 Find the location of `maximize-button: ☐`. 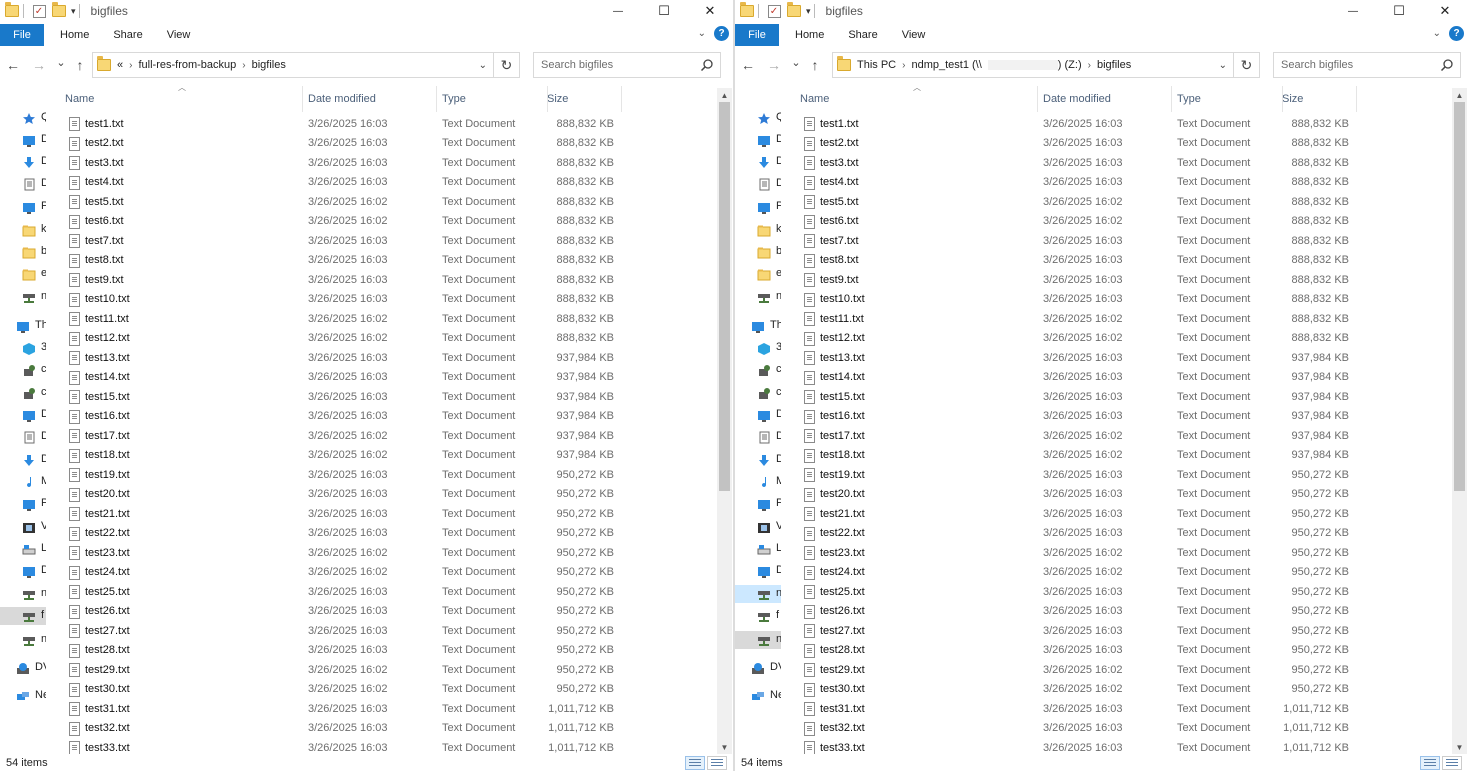

maximize-button: ☐ is located at coordinates (1399, 11).